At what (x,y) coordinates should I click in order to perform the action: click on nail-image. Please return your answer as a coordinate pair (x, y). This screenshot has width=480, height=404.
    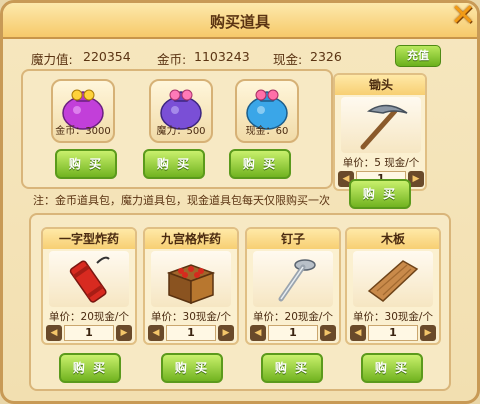
    Looking at the image, I should click on (293, 279).